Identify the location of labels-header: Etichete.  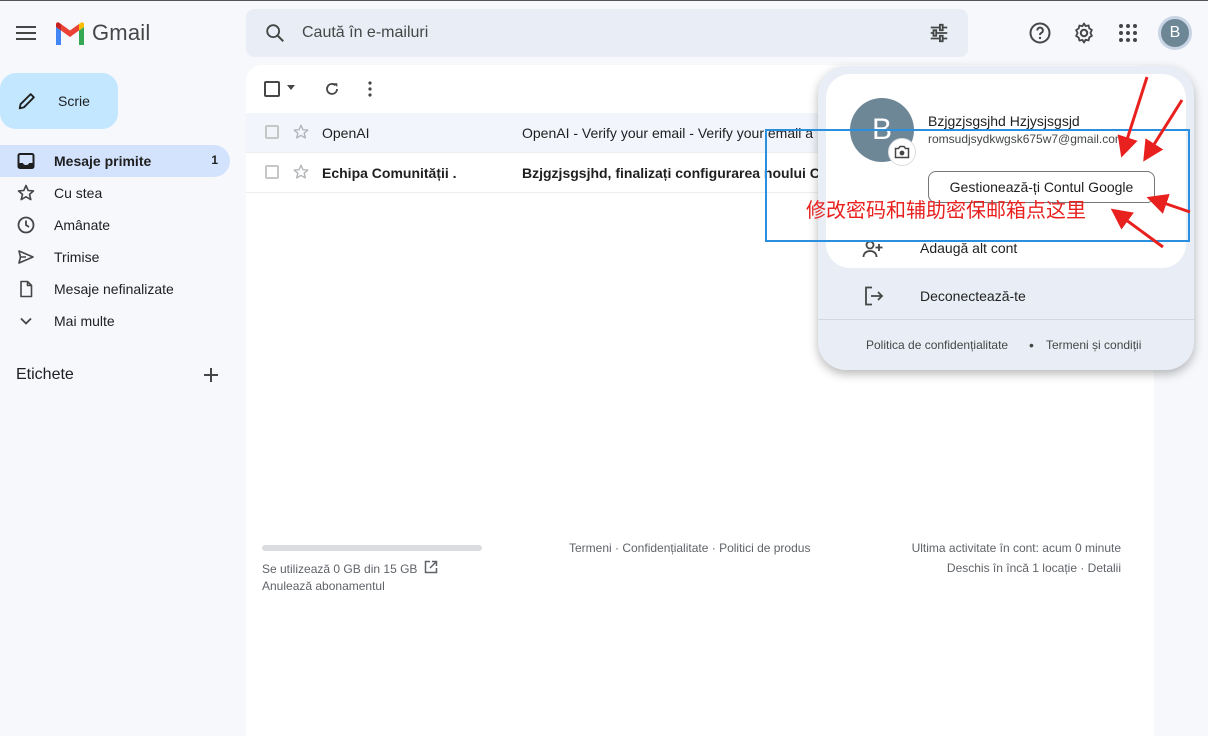
(45, 374).